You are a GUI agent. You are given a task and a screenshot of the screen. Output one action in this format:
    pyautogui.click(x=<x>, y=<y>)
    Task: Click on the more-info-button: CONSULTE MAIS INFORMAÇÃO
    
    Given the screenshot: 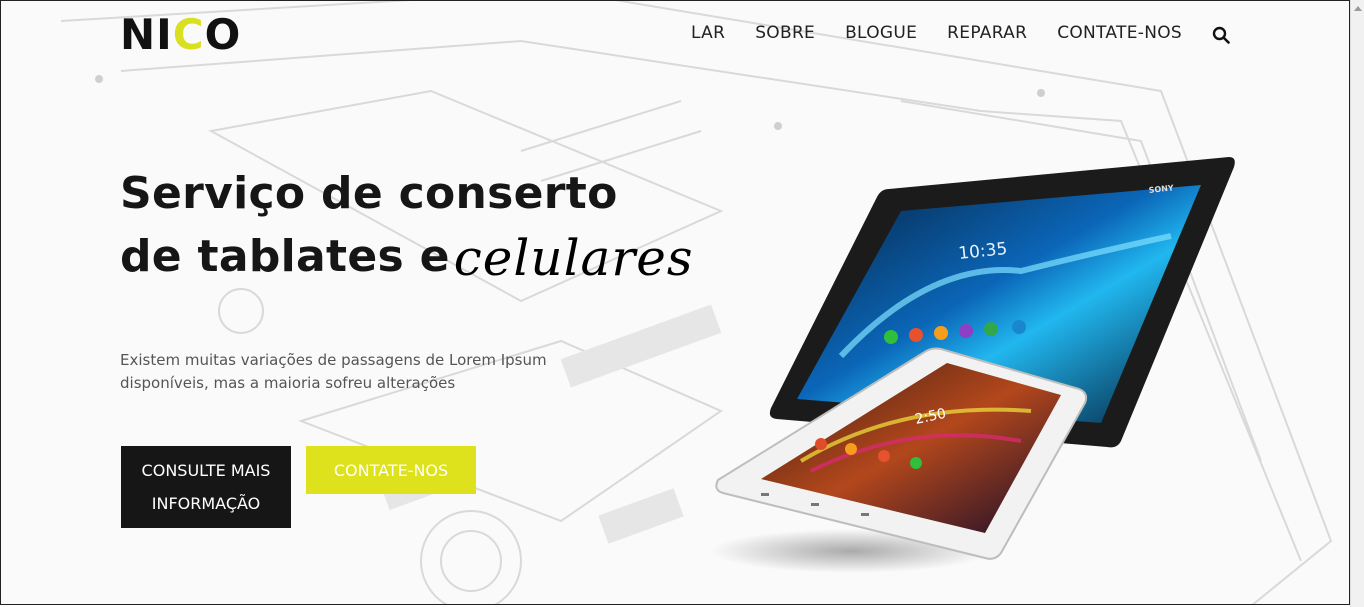 What is the action you would take?
    pyautogui.click(x=206, y=487)
    